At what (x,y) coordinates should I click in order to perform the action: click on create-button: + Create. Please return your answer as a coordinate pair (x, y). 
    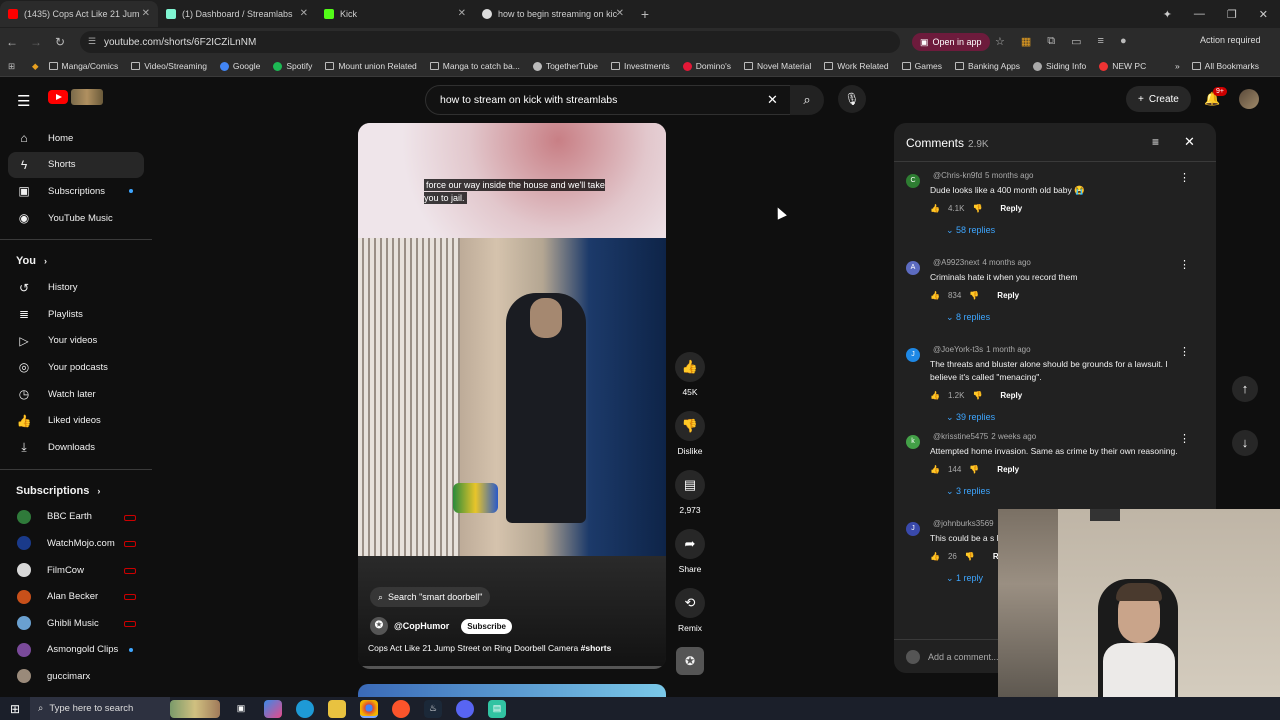
    Looking at the image, I should click on (1158, 99).